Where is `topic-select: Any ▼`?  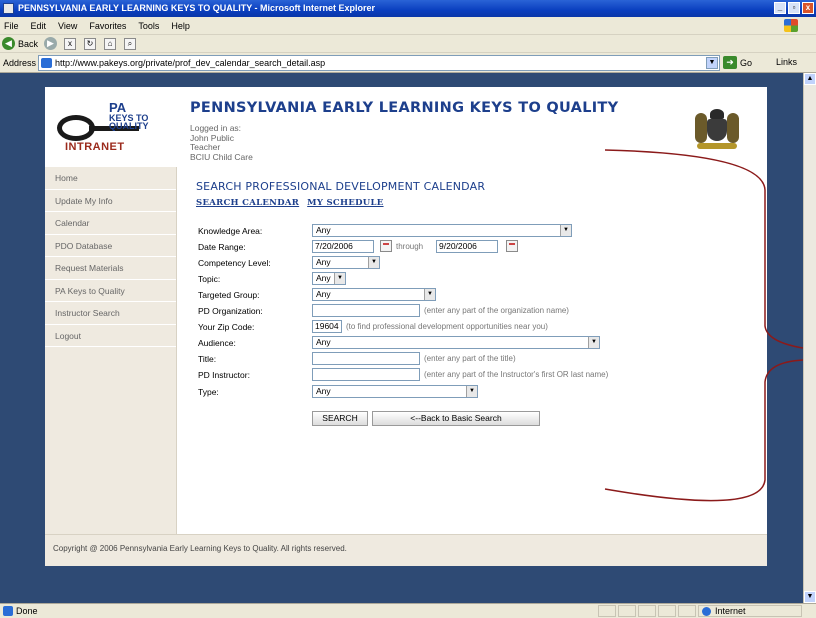 topic-select: Any ▼ is located at coordinates (329, 278).